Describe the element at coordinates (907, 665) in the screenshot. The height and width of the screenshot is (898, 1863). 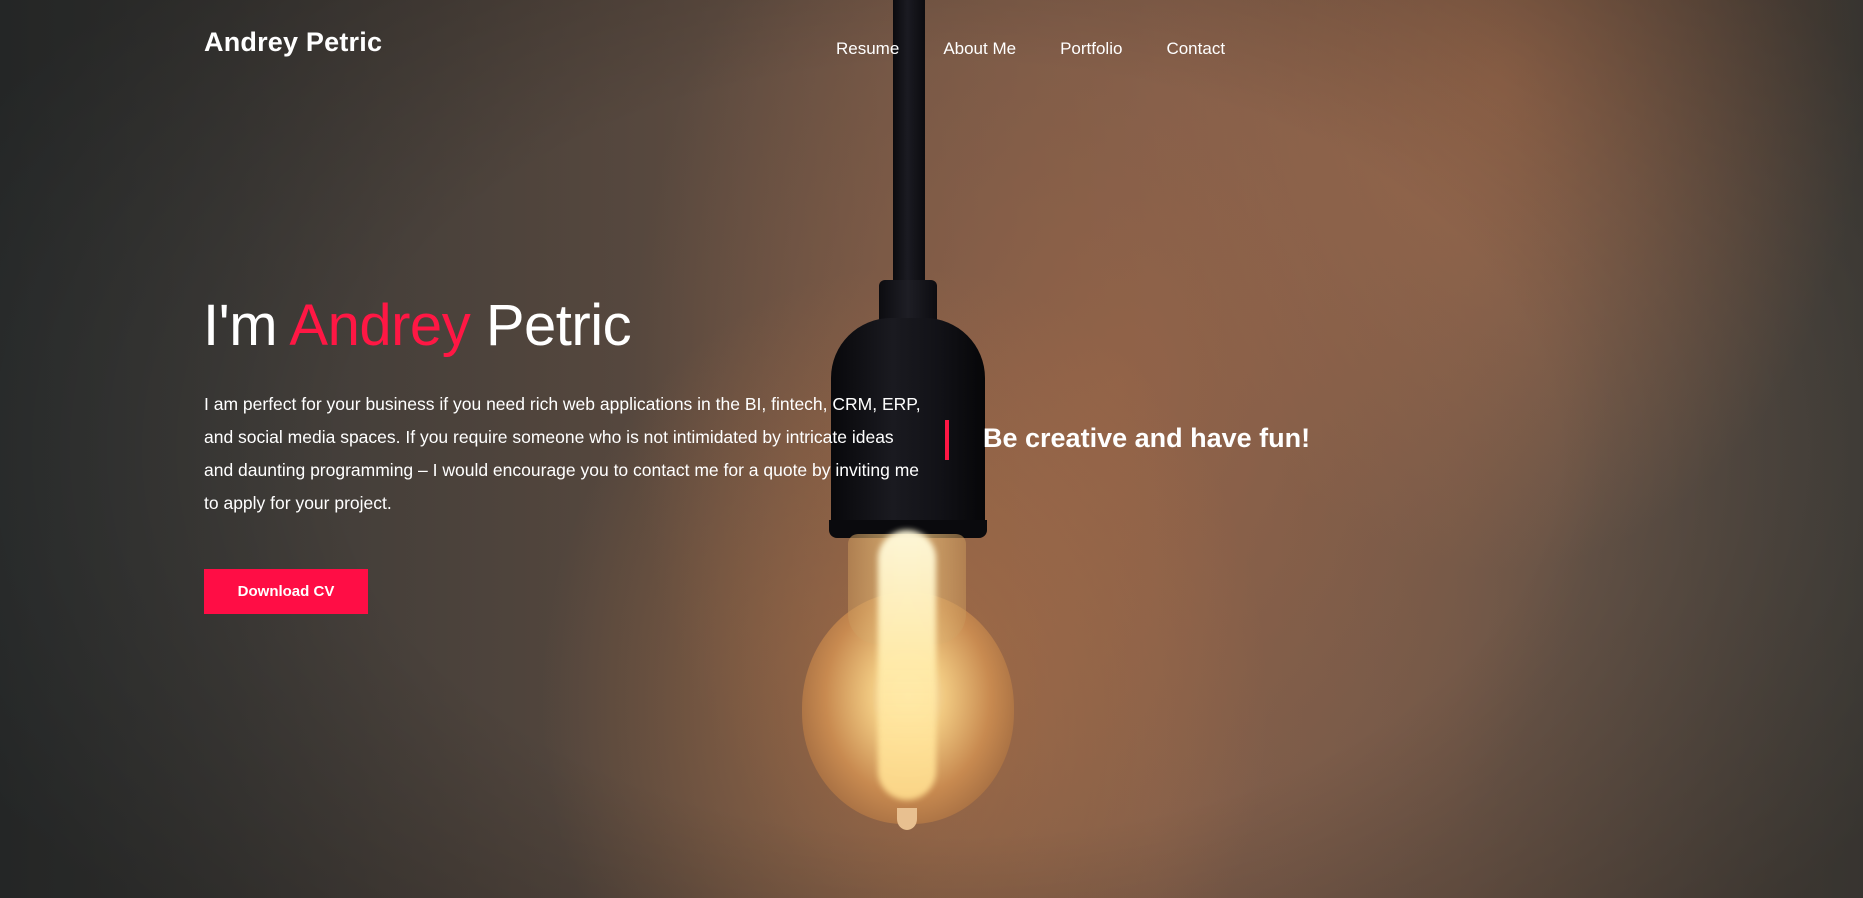
I see `bulb-filament` at that location.